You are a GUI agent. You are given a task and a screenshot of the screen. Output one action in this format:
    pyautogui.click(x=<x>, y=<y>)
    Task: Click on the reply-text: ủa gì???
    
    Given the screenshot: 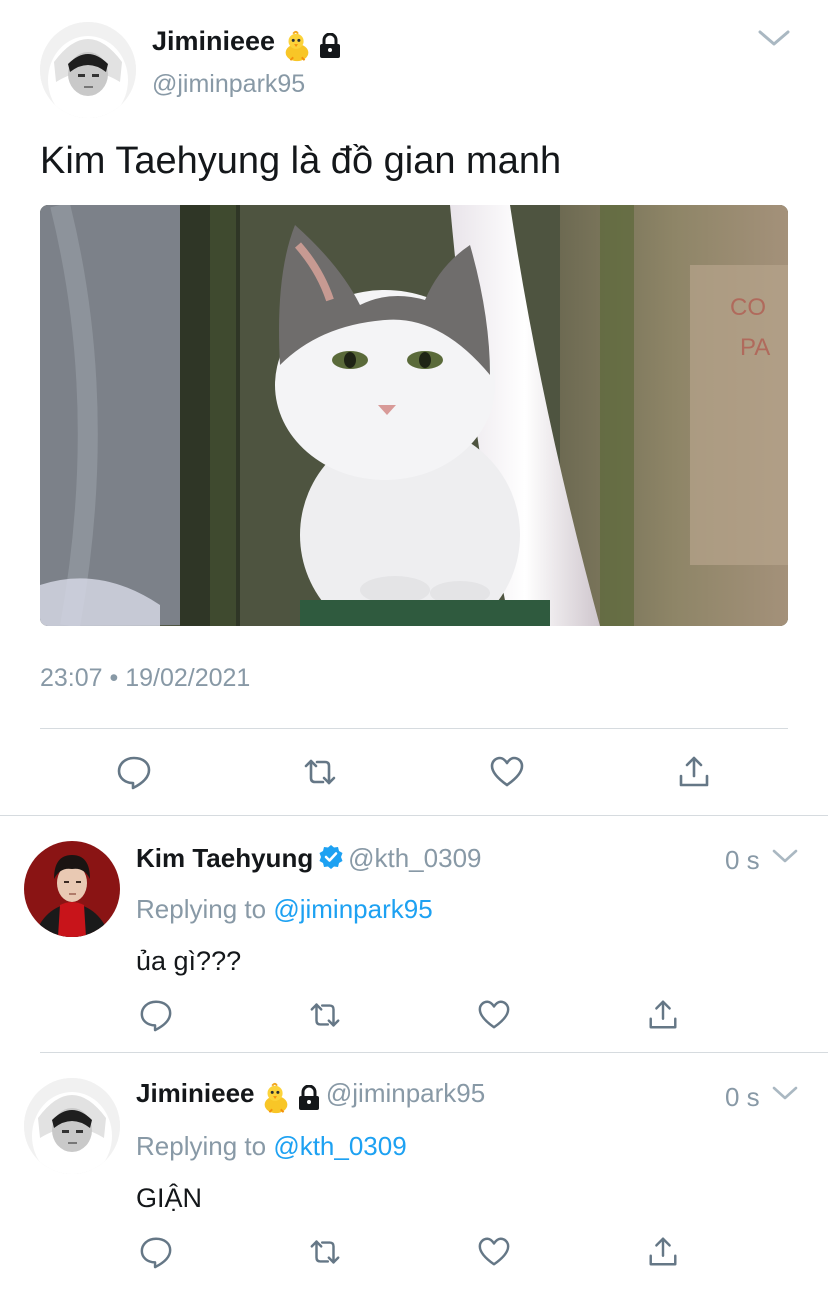 What is the action you would take?
    pyautogui.click(x=189, y=961)
    